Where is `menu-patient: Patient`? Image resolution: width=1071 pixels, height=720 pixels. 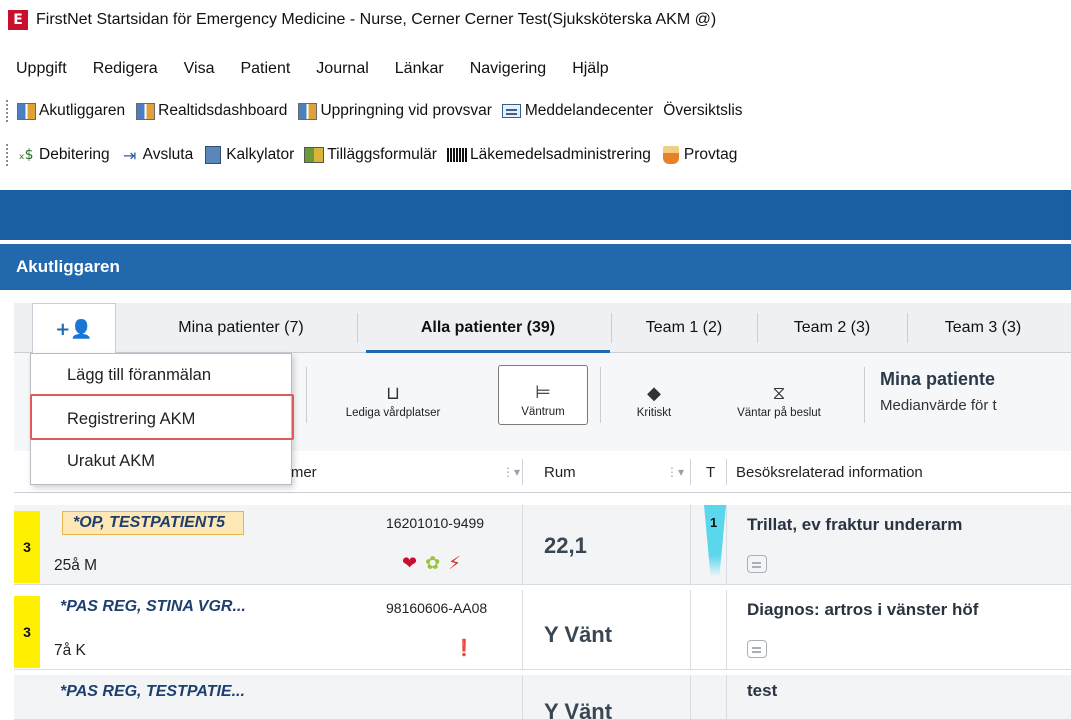
menu-patient: Patient is located at coordinates (265, 69).